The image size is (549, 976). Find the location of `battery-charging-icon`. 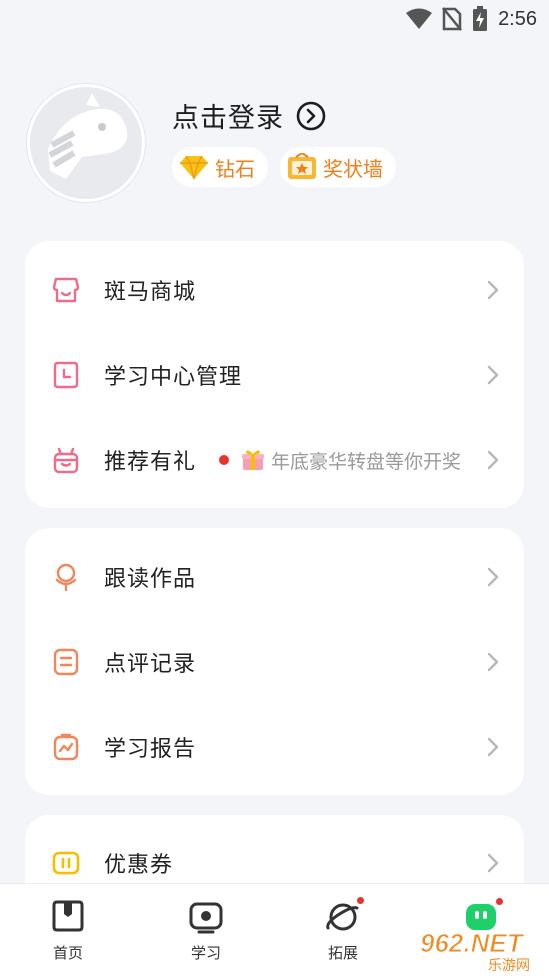

battery-charging-icon is located at coordinates (480, 18).